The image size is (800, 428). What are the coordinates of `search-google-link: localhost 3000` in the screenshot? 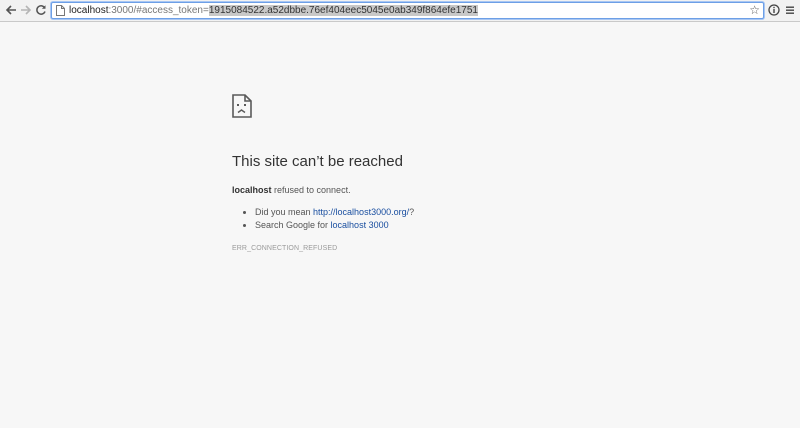 It's located at (360, 225).